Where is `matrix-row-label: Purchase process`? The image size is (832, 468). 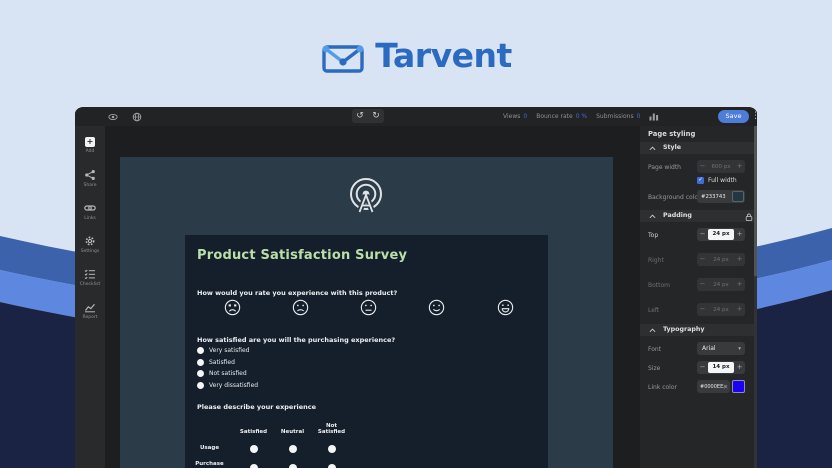
matrix-row-label: Purchase process is located at coordinates (209, 464).